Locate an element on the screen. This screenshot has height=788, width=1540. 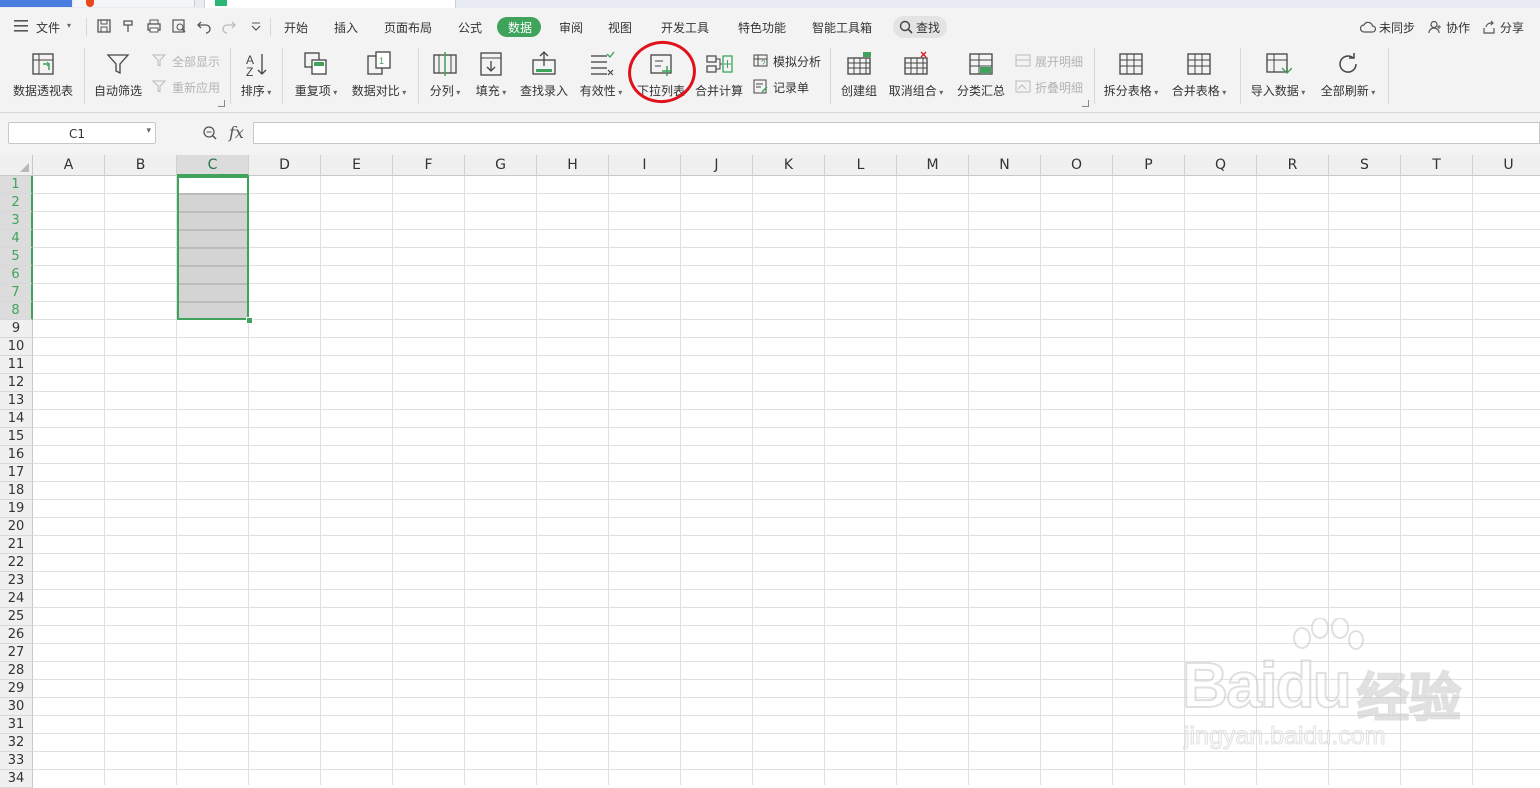
row-header-3: 3 is located at coordinates (16, 221).